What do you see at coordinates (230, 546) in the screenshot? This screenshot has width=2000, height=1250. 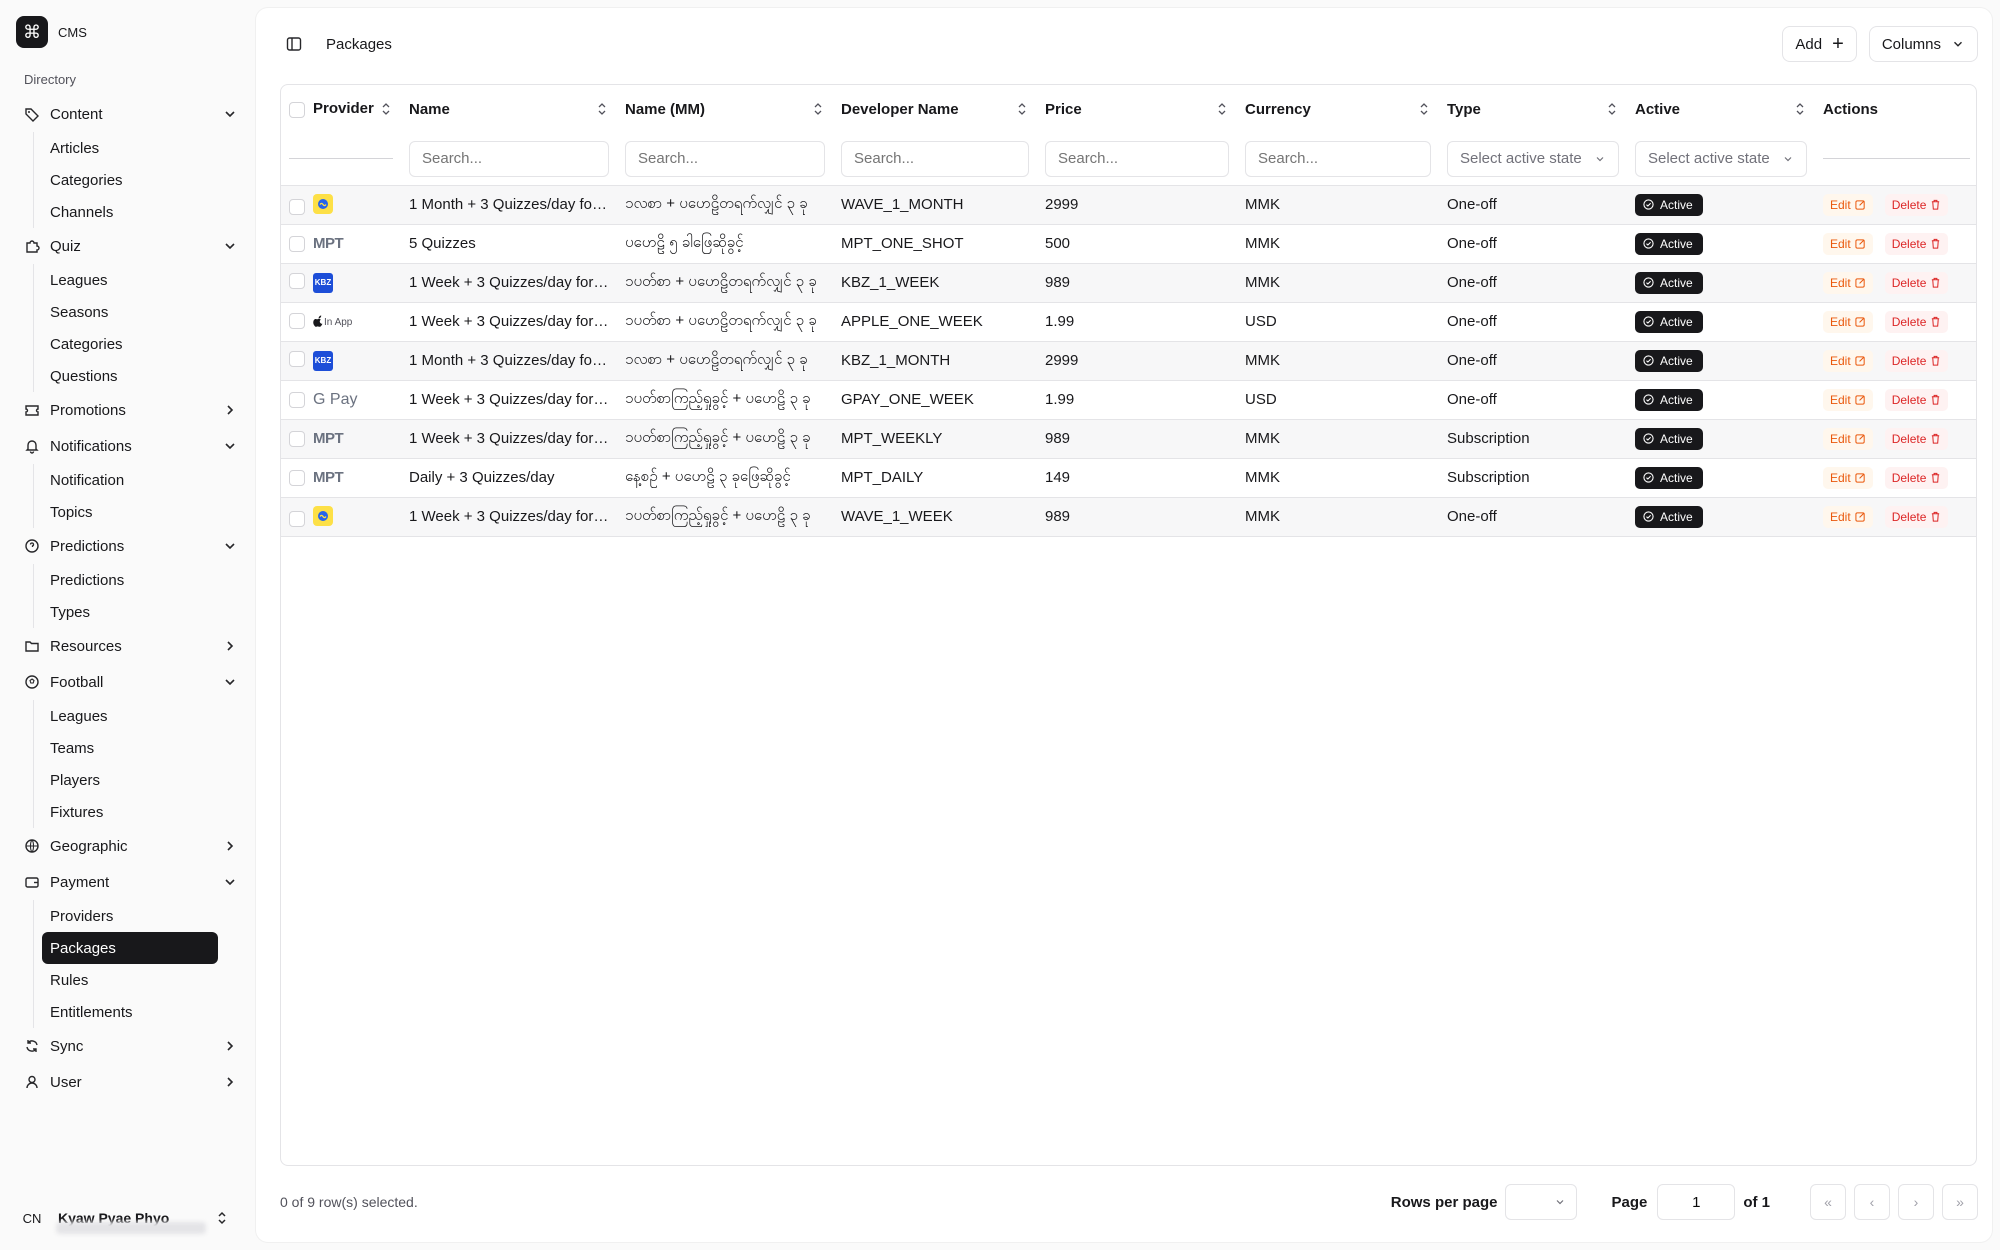 I see `chevron-down-icon` at bounding box center [230, 546].